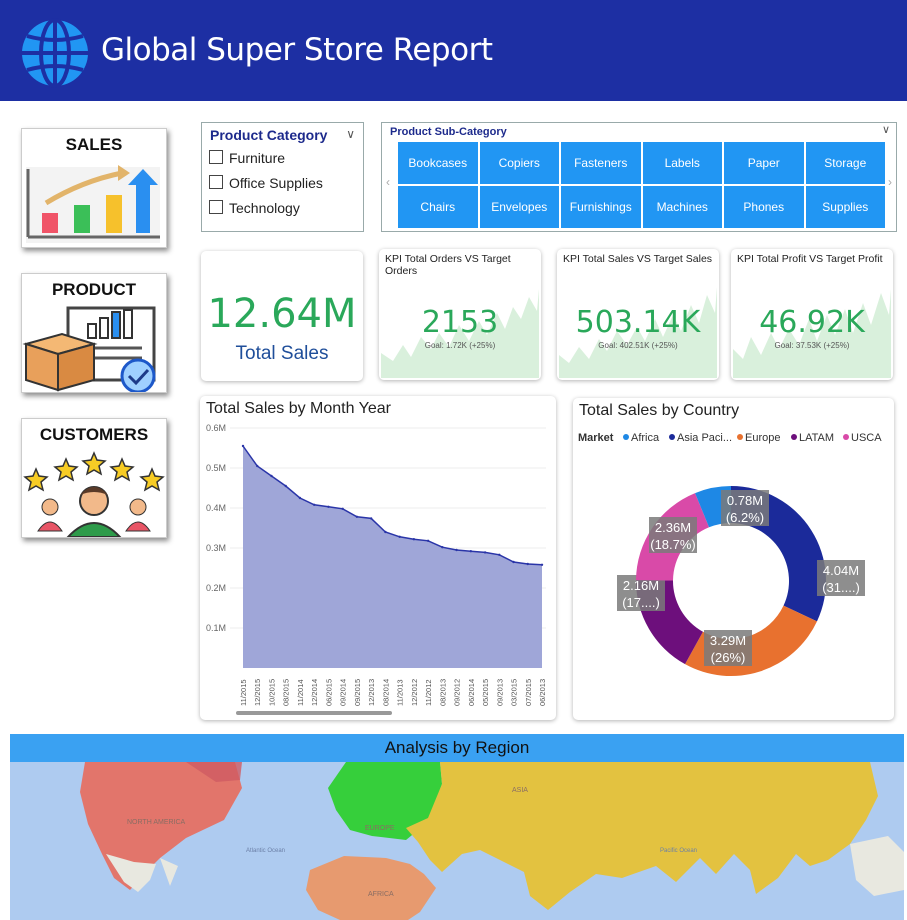 The width and height of the screenshot is (907, 920). I want to click on option-furniture: Furniture, so click(247, 158).